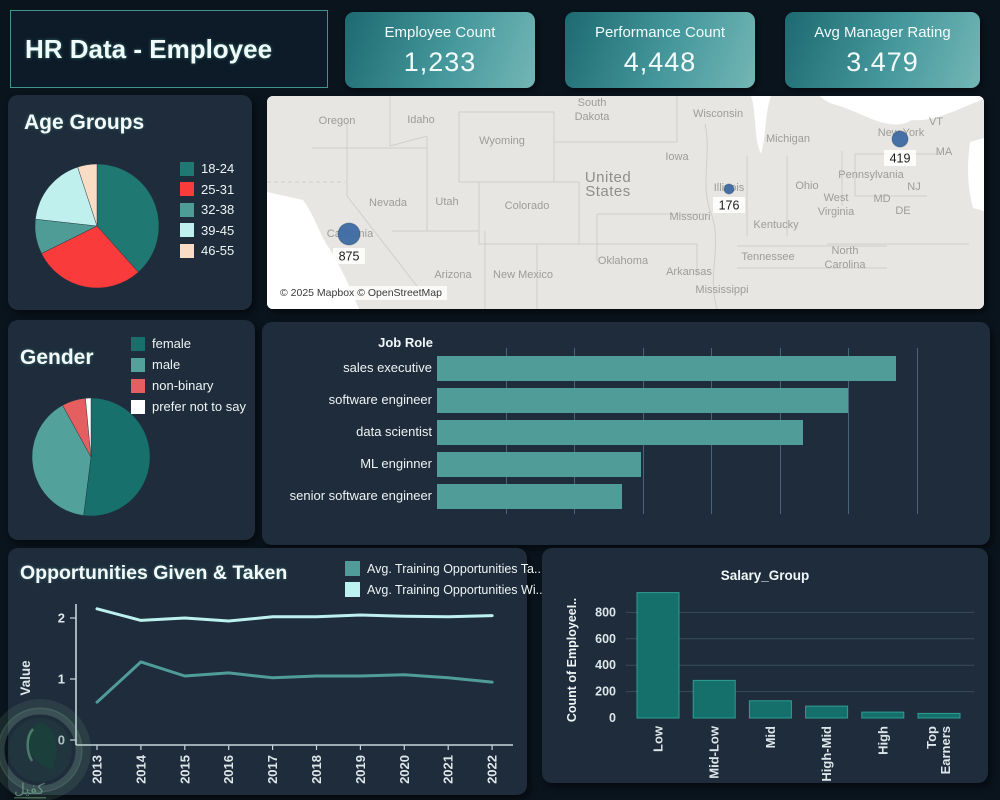  What do you see at coordinates (620, 432) in the screenshot?
I see `job-role-bar-data-scientist` at bounding box center [620, 432].